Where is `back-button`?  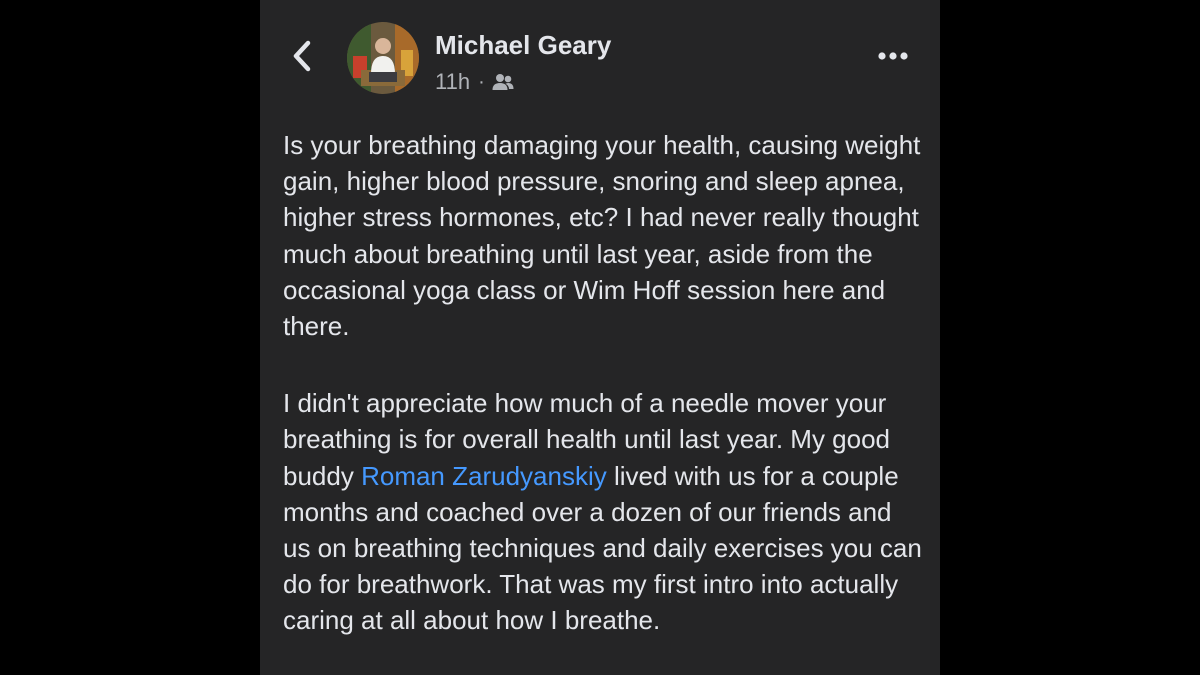
back-button is located at coordinates (302, 56).